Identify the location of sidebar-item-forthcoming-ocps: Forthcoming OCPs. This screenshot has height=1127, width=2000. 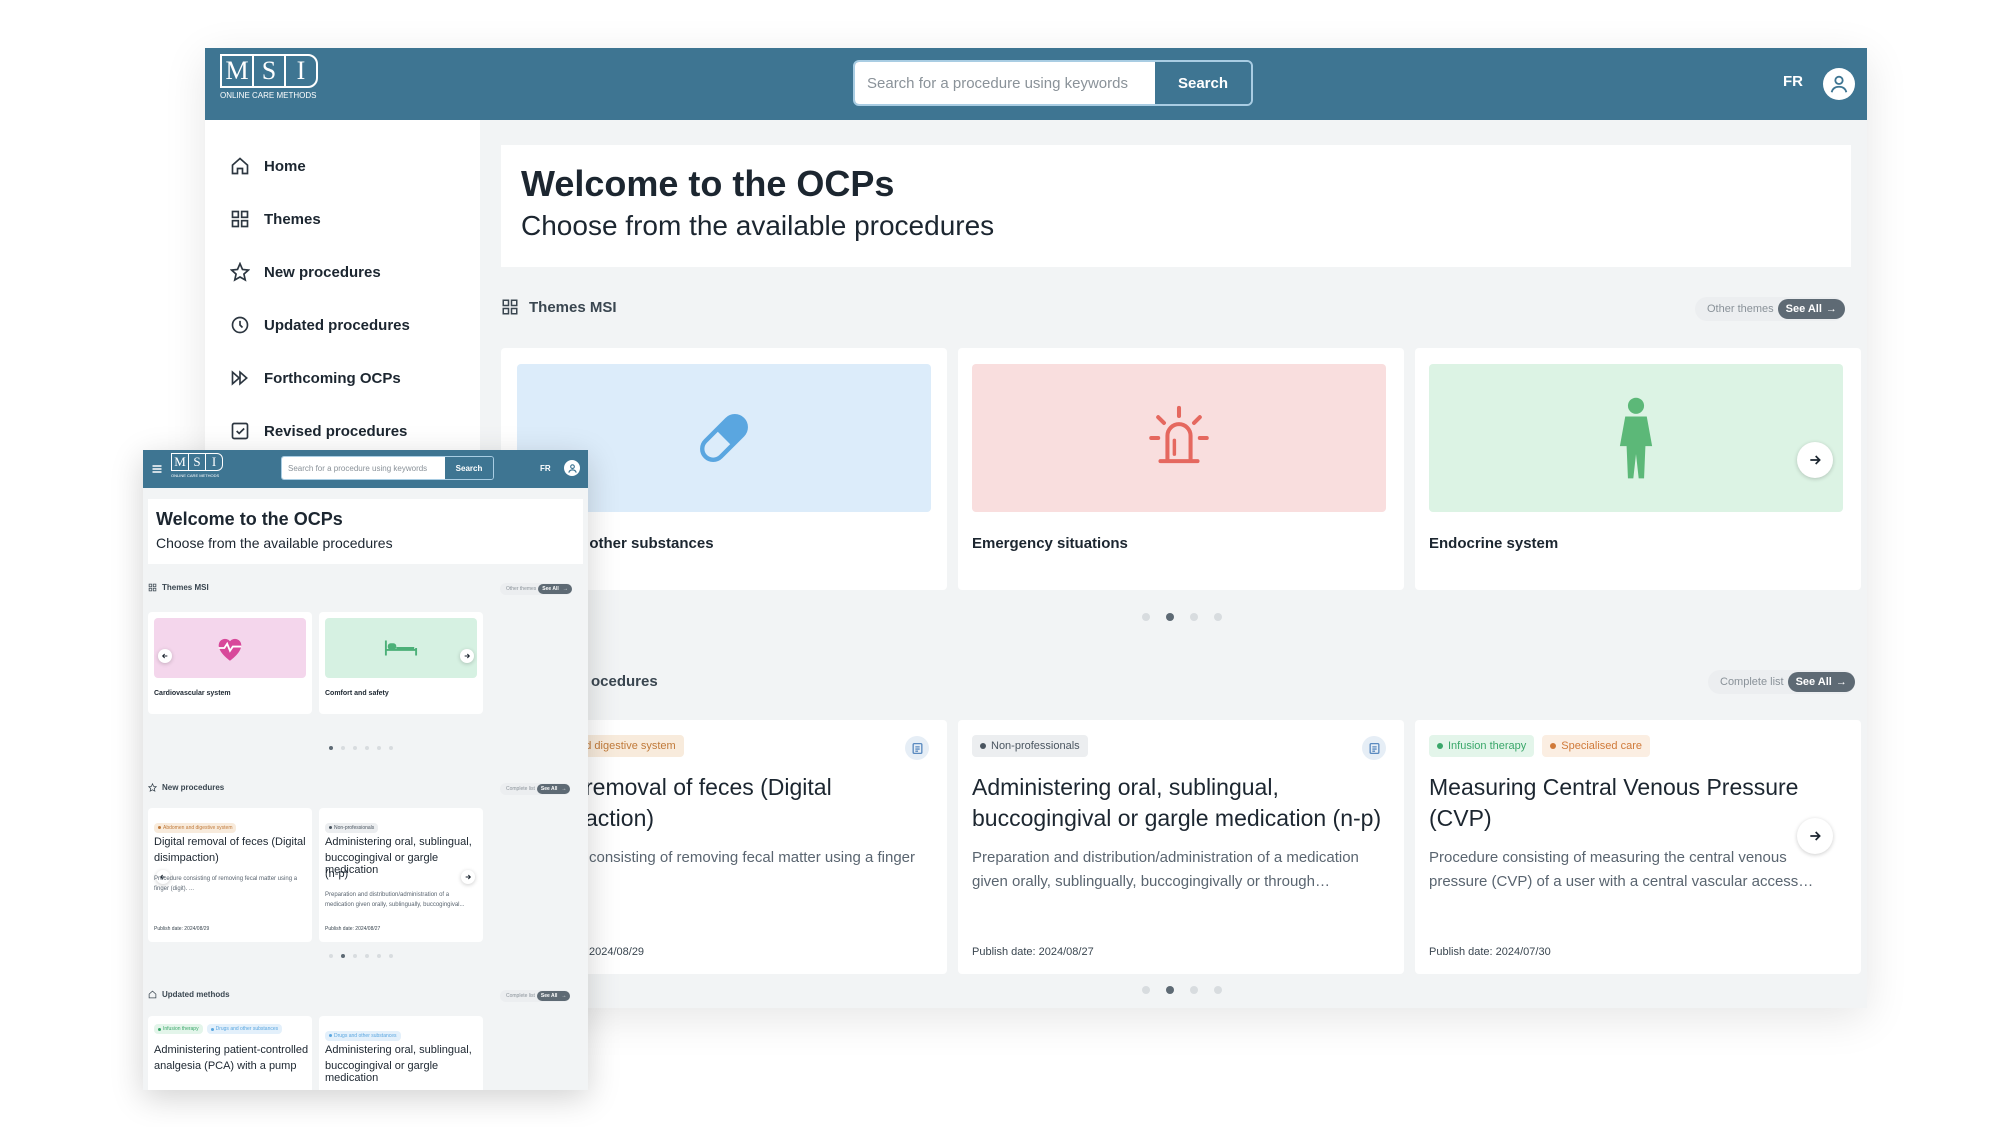
(315, 378).